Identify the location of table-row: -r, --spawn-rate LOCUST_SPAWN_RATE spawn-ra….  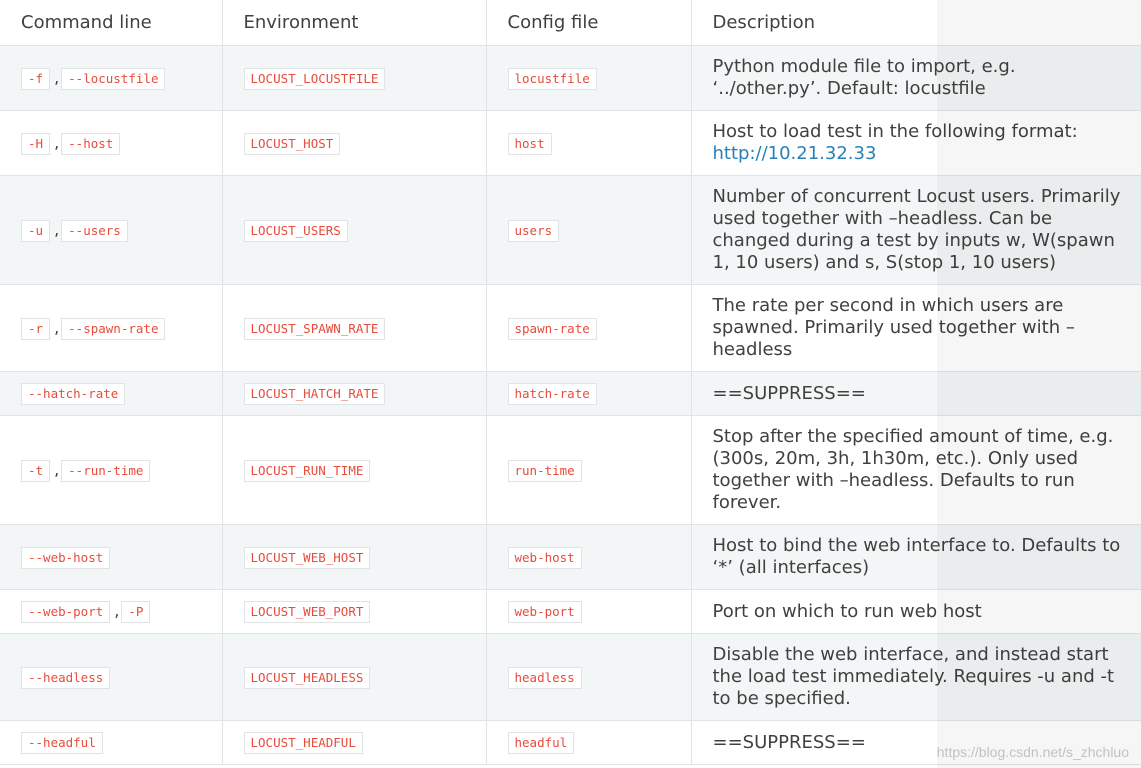
(570, 328).